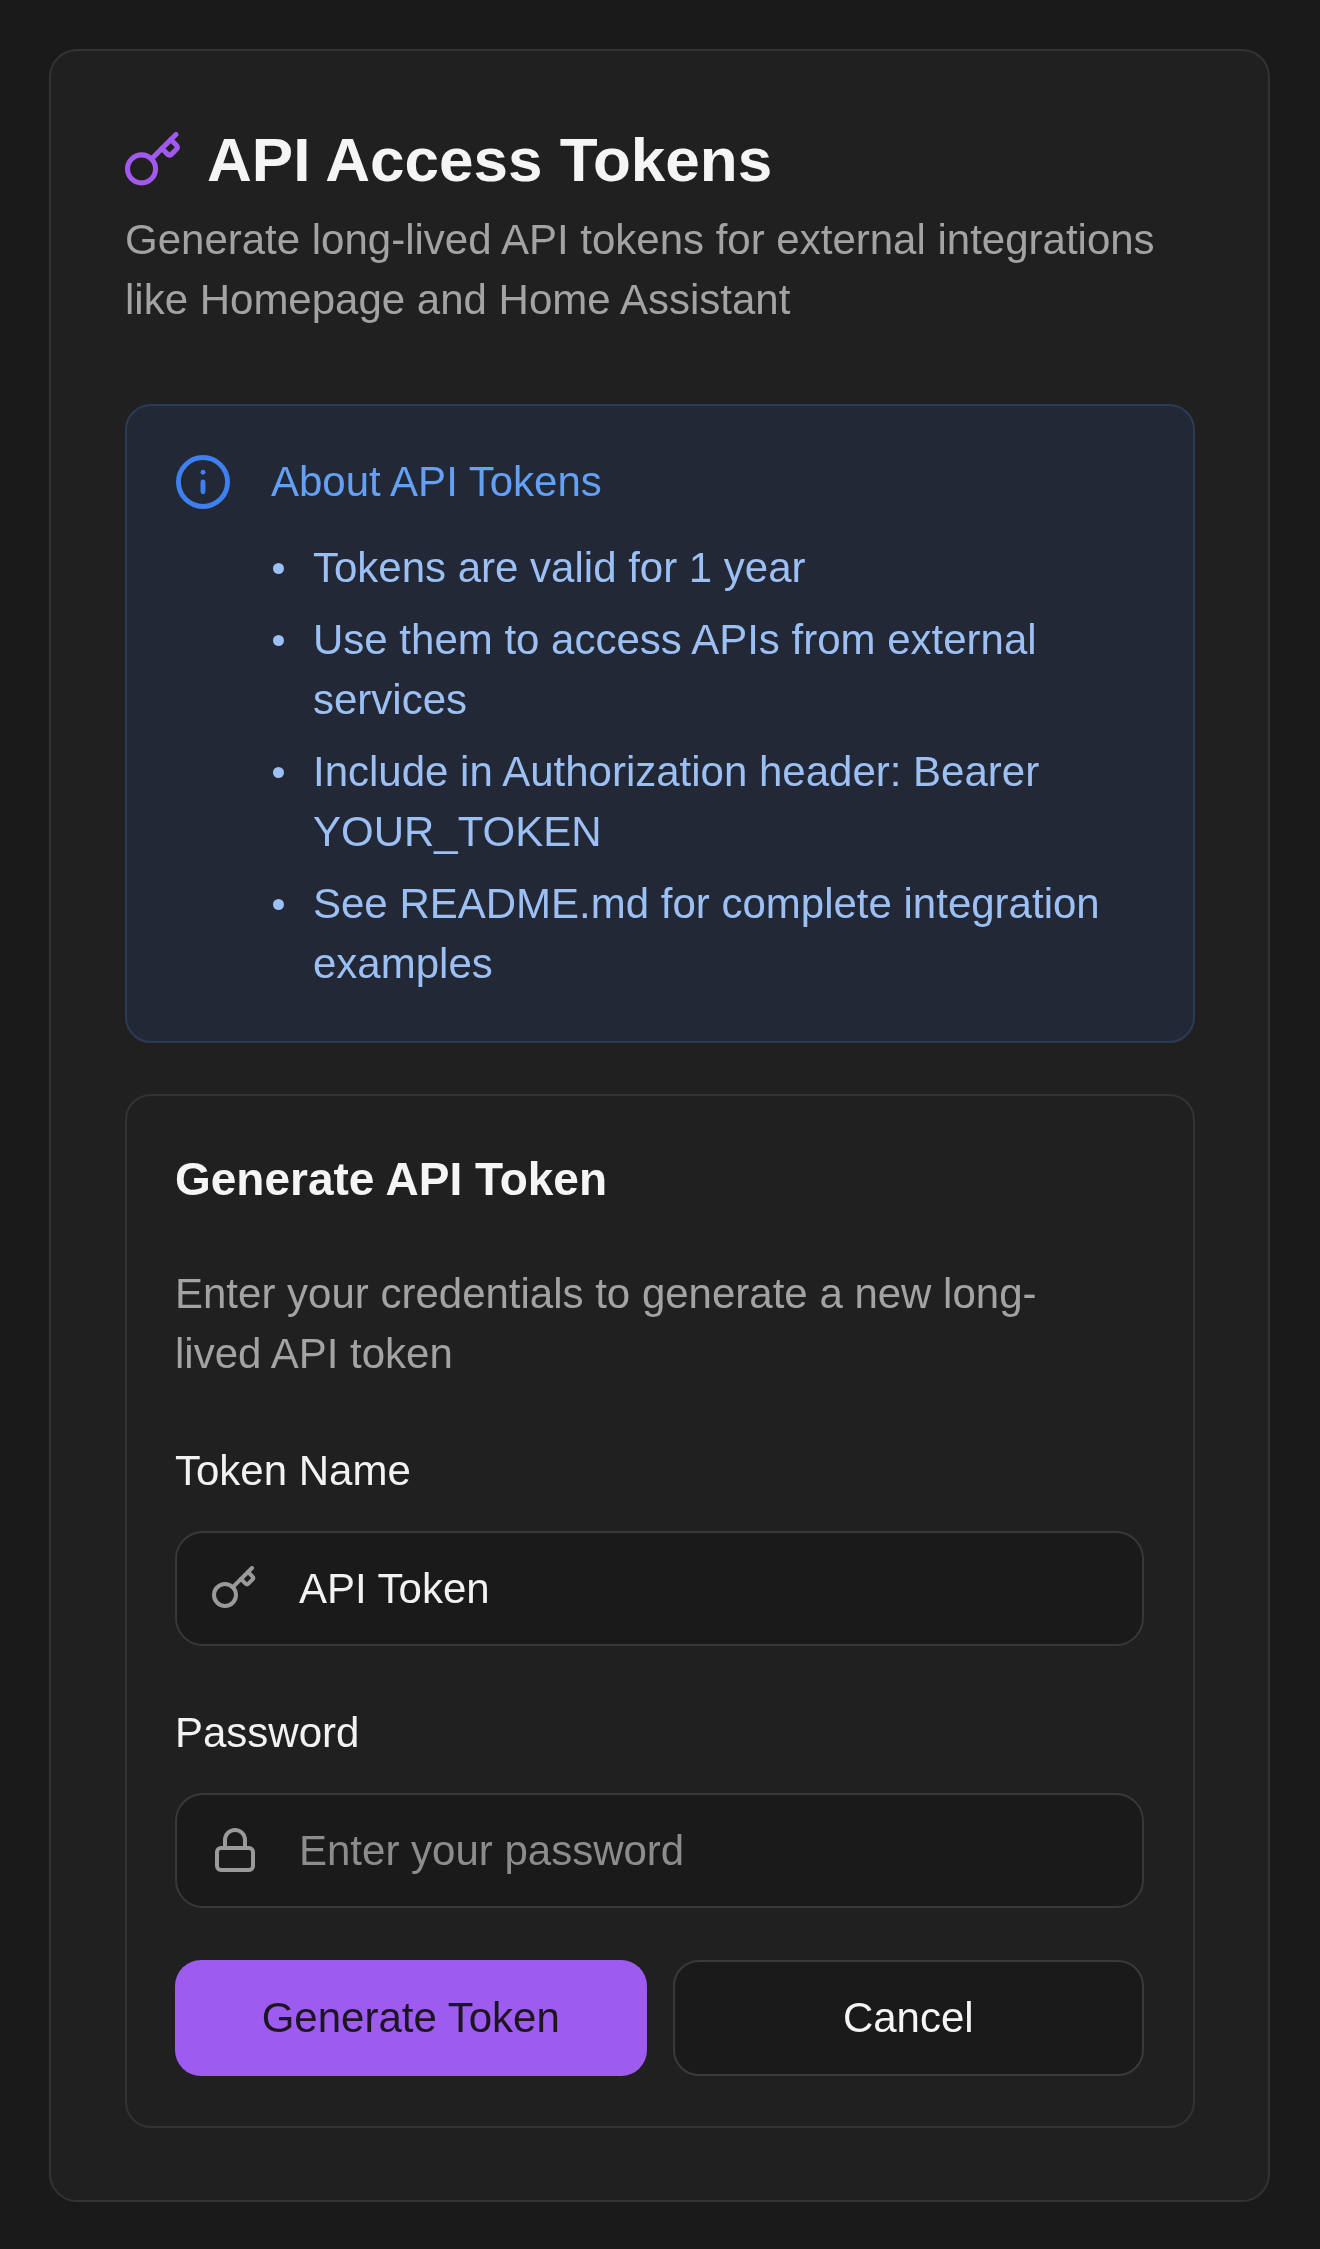 The width and height of the screenshot is (1320, 2249). I want to click on cancel-button: Cancel, so click(908, 2018).